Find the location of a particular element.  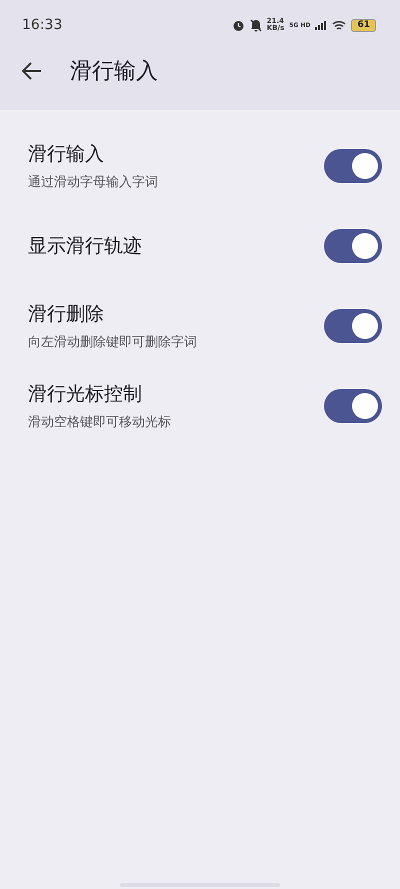

setting-description: 通过滑动字母输入字词 is located at coordinates (93, 182).